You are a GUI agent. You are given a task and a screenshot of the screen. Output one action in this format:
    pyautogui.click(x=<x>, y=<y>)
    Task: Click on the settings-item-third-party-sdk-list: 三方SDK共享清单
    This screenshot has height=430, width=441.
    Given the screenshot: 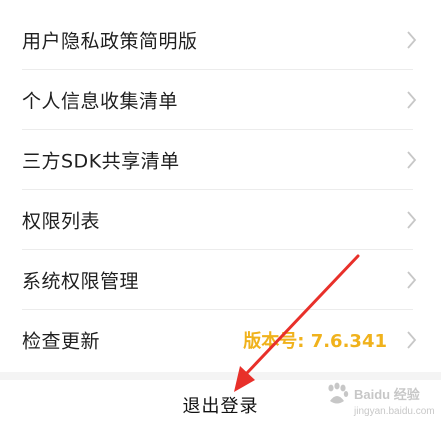 What is the action you would take?
    pyautogui.click(x=220, y=160)
    